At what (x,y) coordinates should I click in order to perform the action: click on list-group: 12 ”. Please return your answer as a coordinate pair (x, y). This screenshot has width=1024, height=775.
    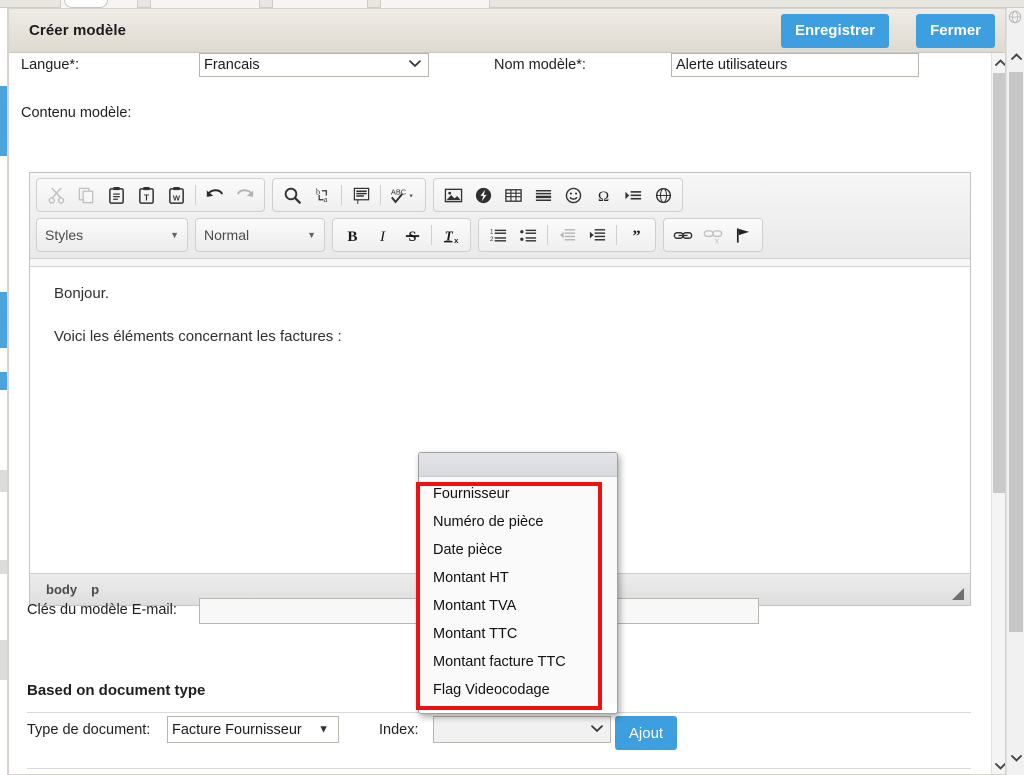
    Looking at the image, I should click on (567, 235).